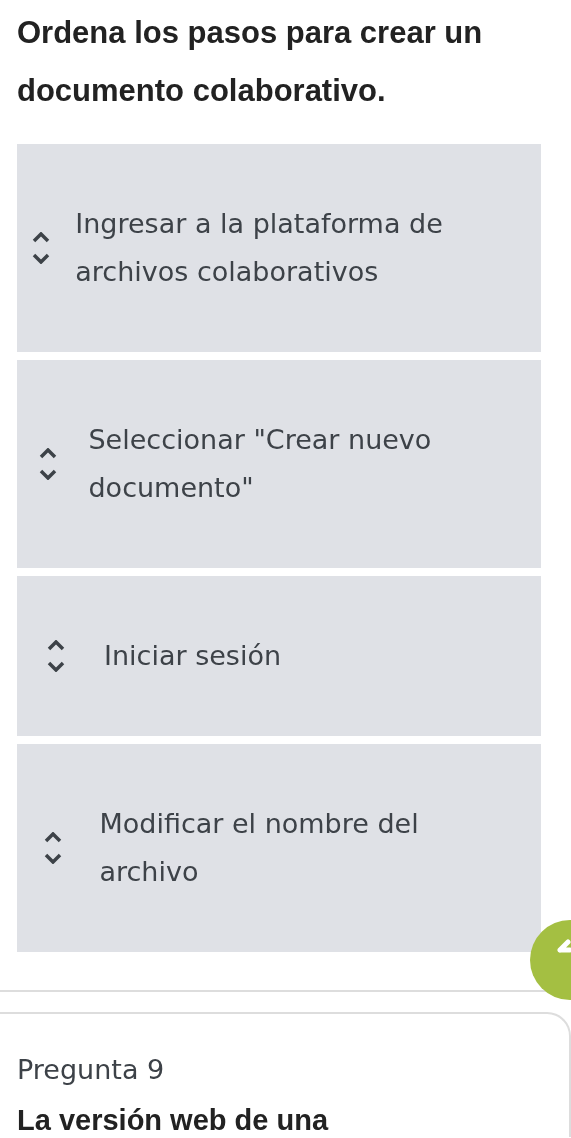 The image size is (571, 1138). I want to click on item-text: Iniciar sesión, so click(193, 656).